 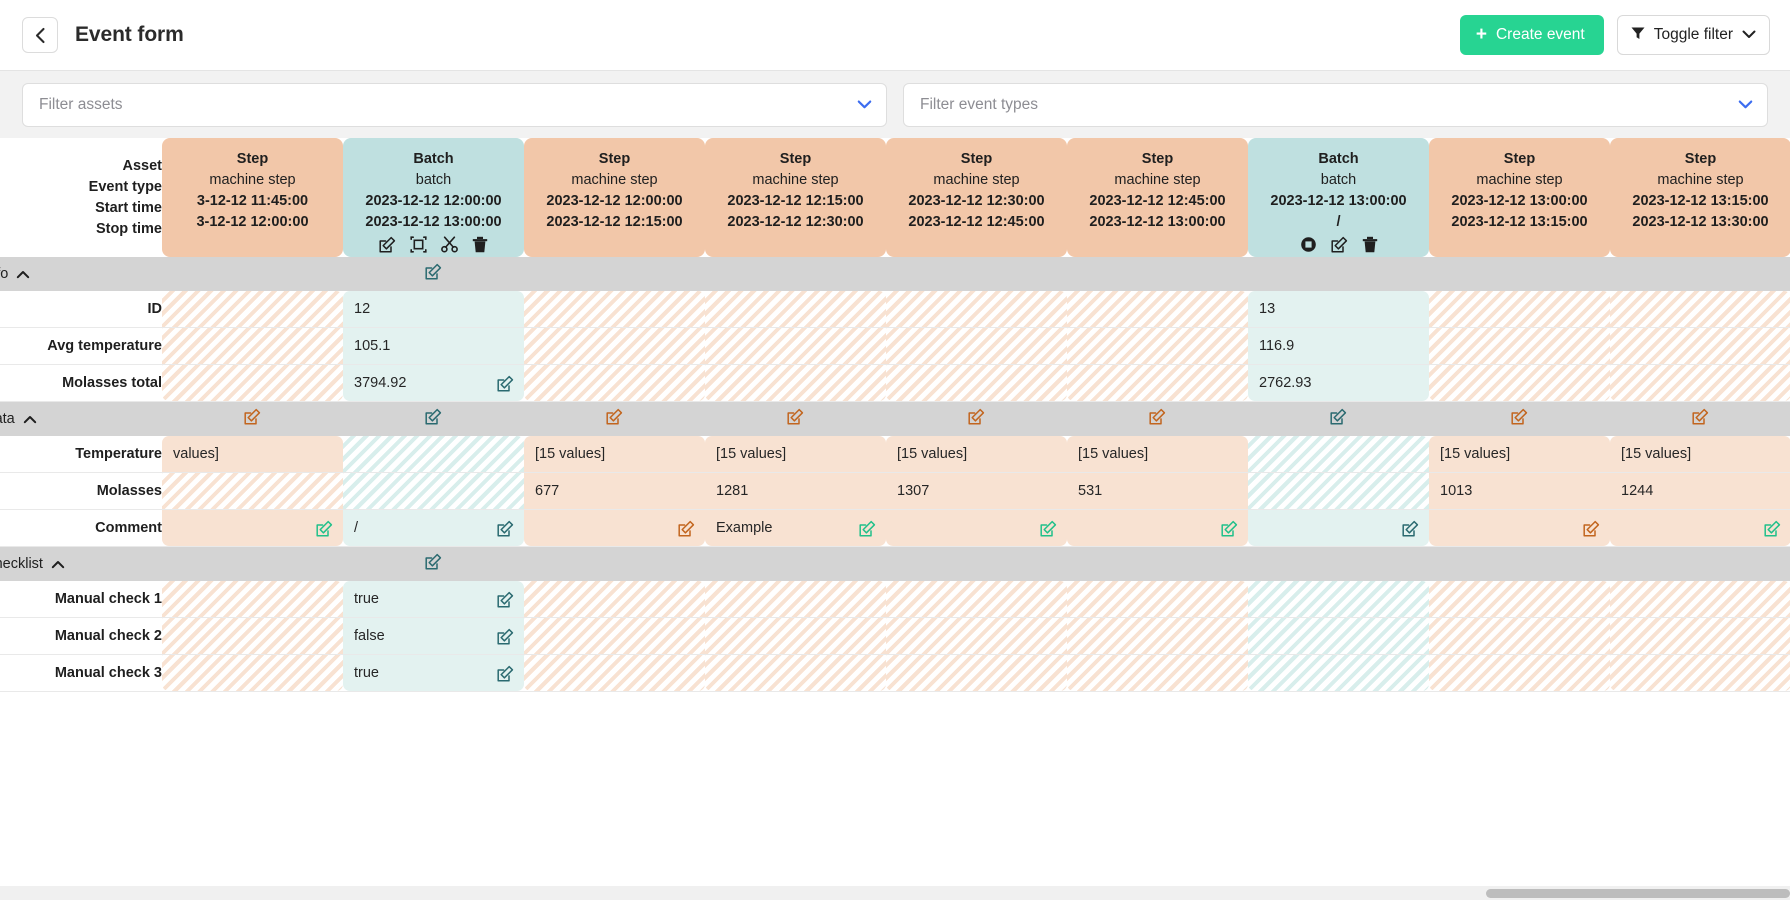 I want to click on table-cell: 2762.93, so click(x=1338, y=383).